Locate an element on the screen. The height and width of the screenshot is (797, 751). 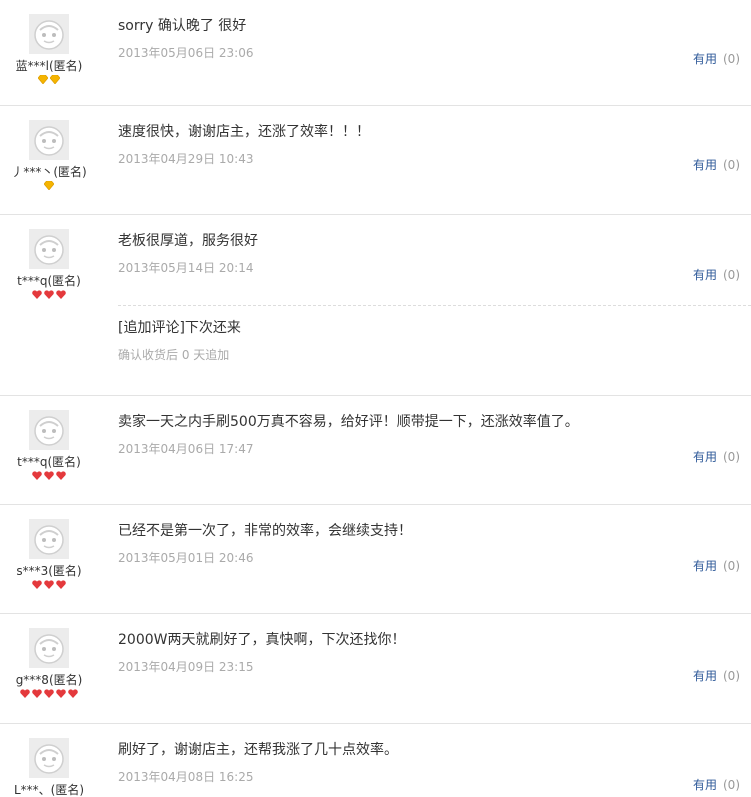
reviewer-info: L***、(匿名) is located at coordinates (49, 767).